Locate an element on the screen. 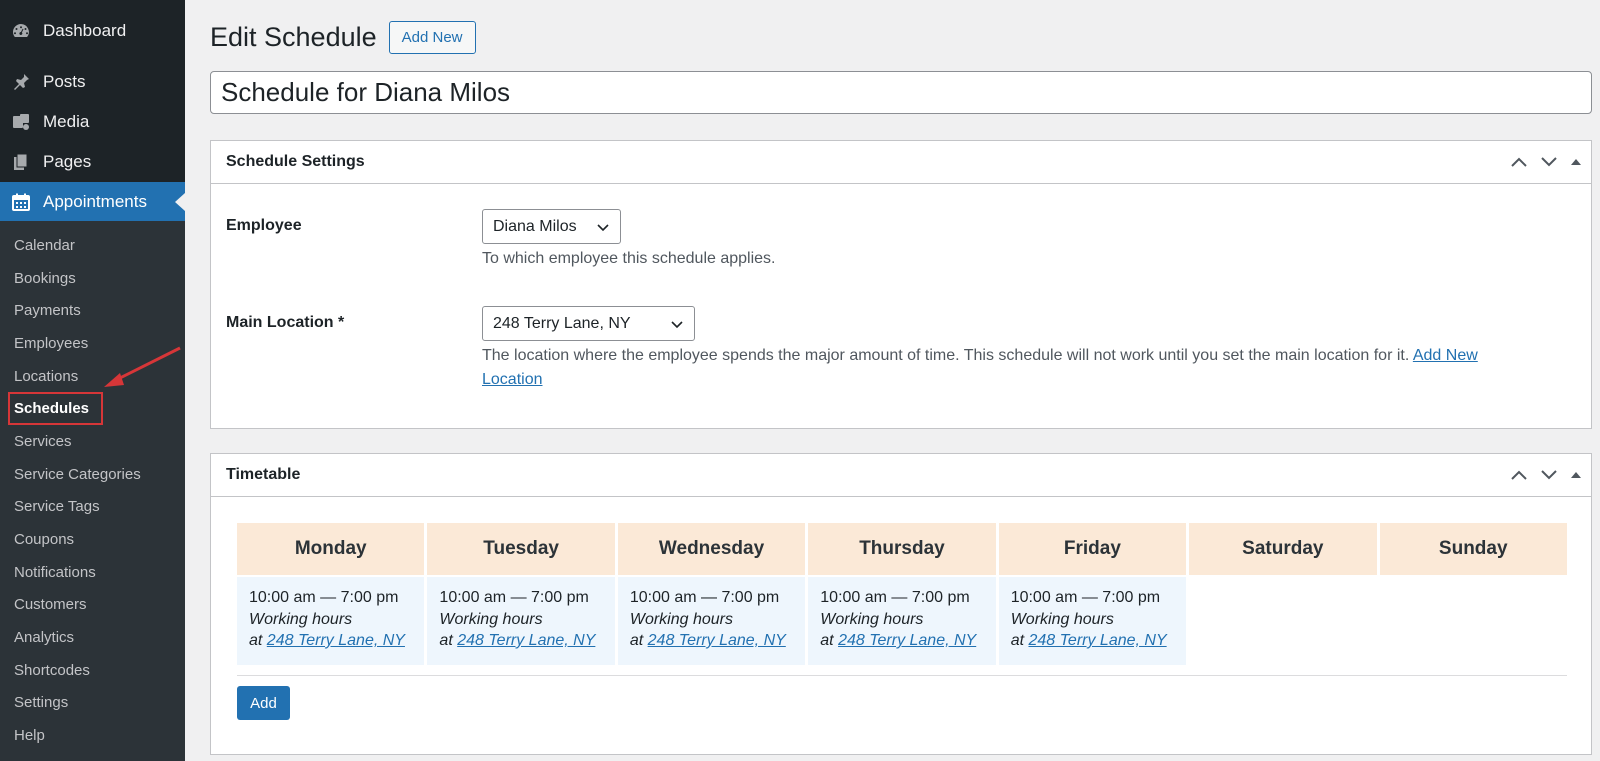  submenu-item-shortcodes: Shortcodes is located at coordinates (92, 670).